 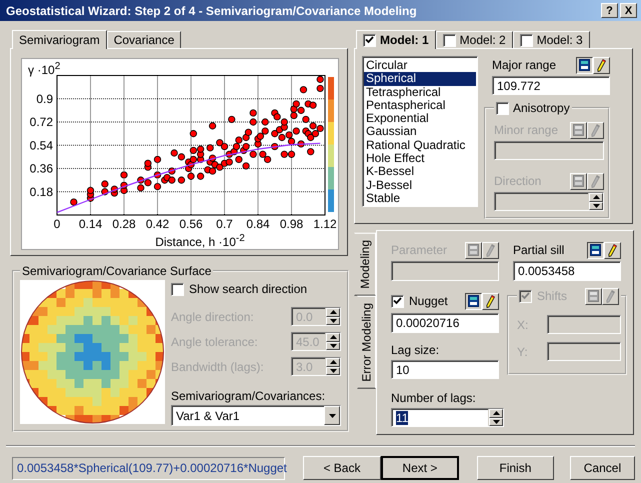 What do you see at coordinates (158, 224) in the screenshot?
I see `x-tick-label: 0.42` at bounding box center [158, 224].